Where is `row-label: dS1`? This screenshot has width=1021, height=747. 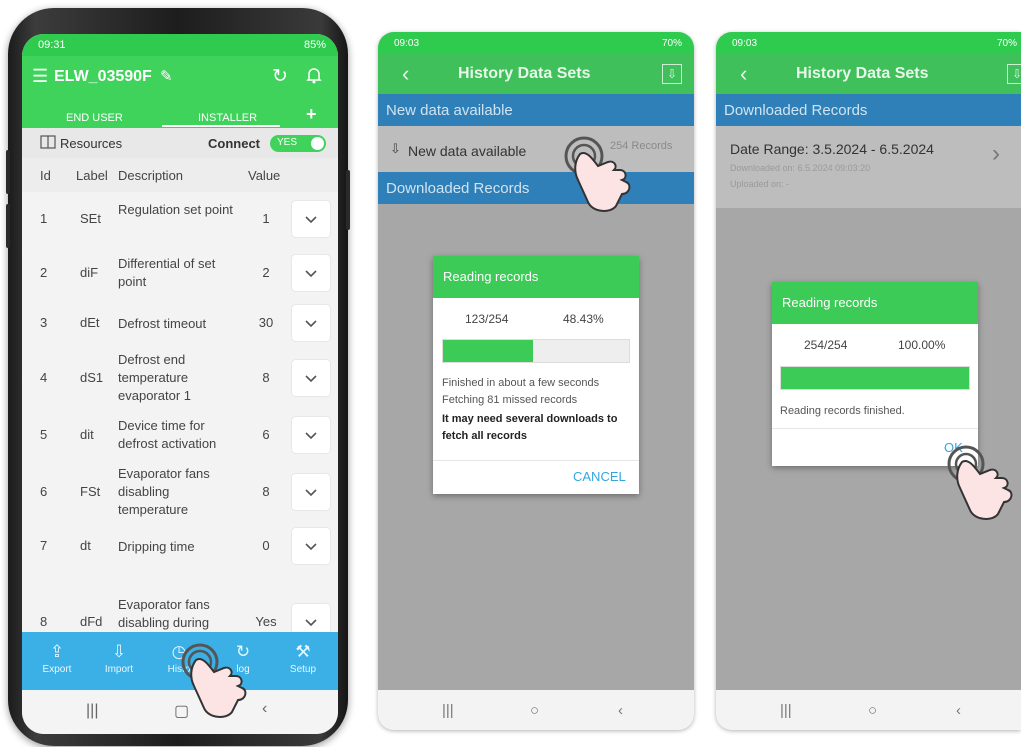
row-label: dS1 is located at coordinates (92, 377).